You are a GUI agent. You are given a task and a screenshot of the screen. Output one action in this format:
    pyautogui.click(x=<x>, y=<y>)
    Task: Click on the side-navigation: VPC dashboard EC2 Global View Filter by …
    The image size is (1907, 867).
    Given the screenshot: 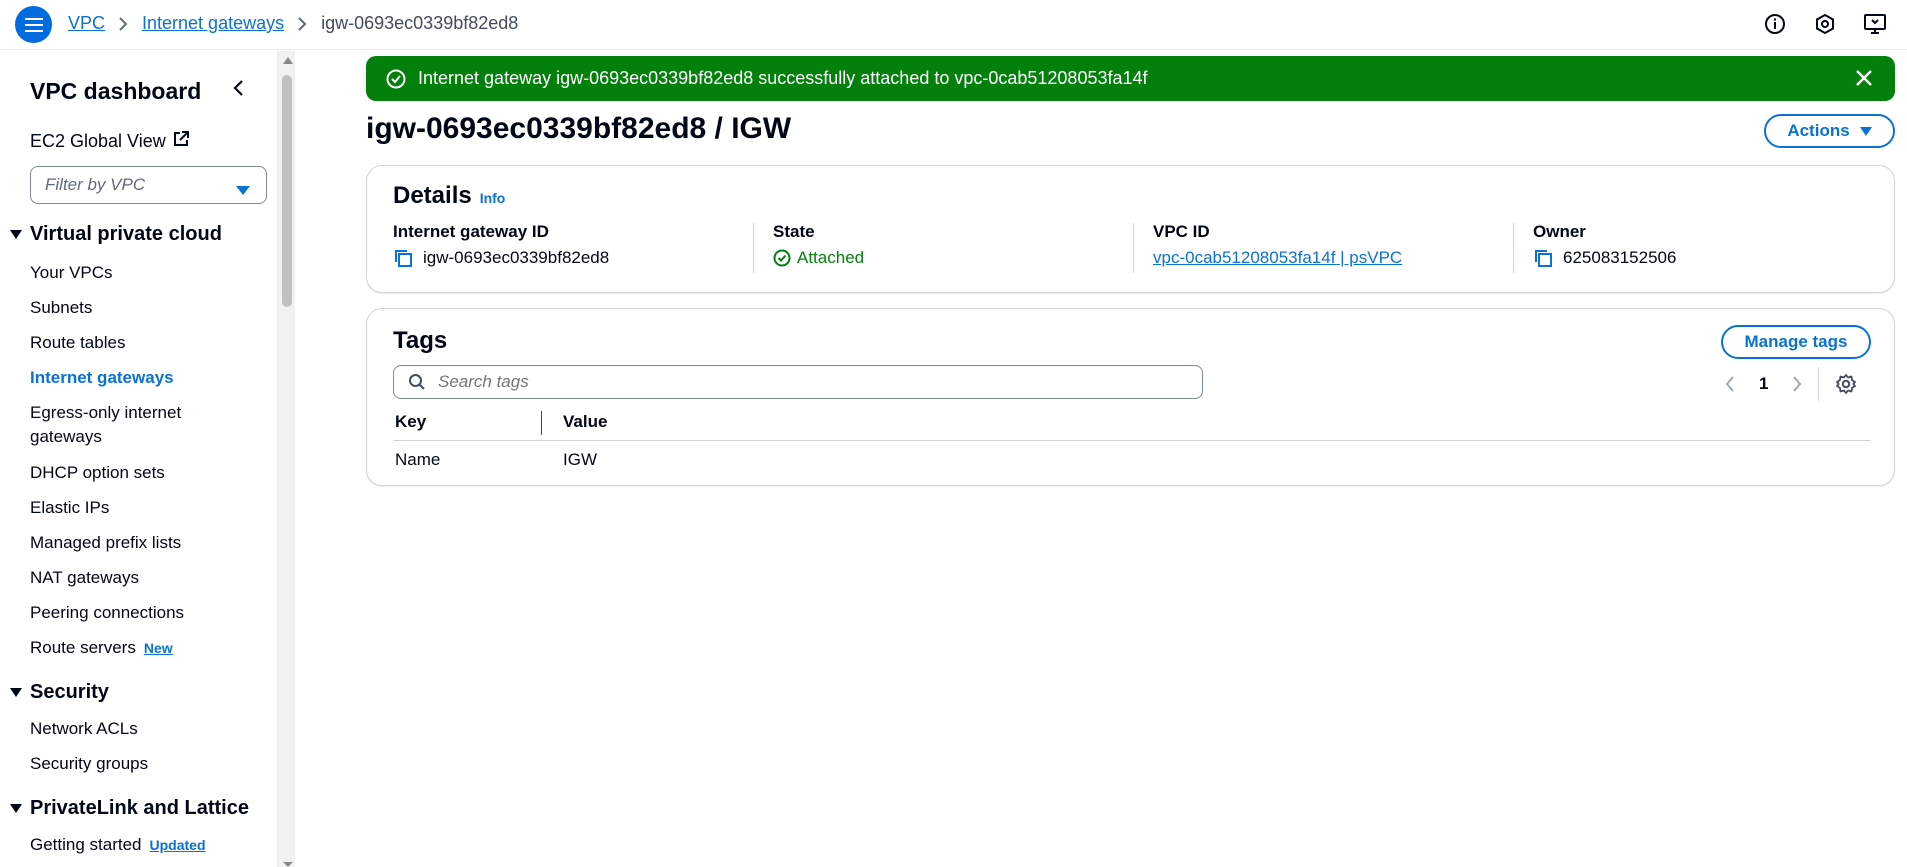 What is the action you would take?
    pyautogui.click(x=138, y=459)
    